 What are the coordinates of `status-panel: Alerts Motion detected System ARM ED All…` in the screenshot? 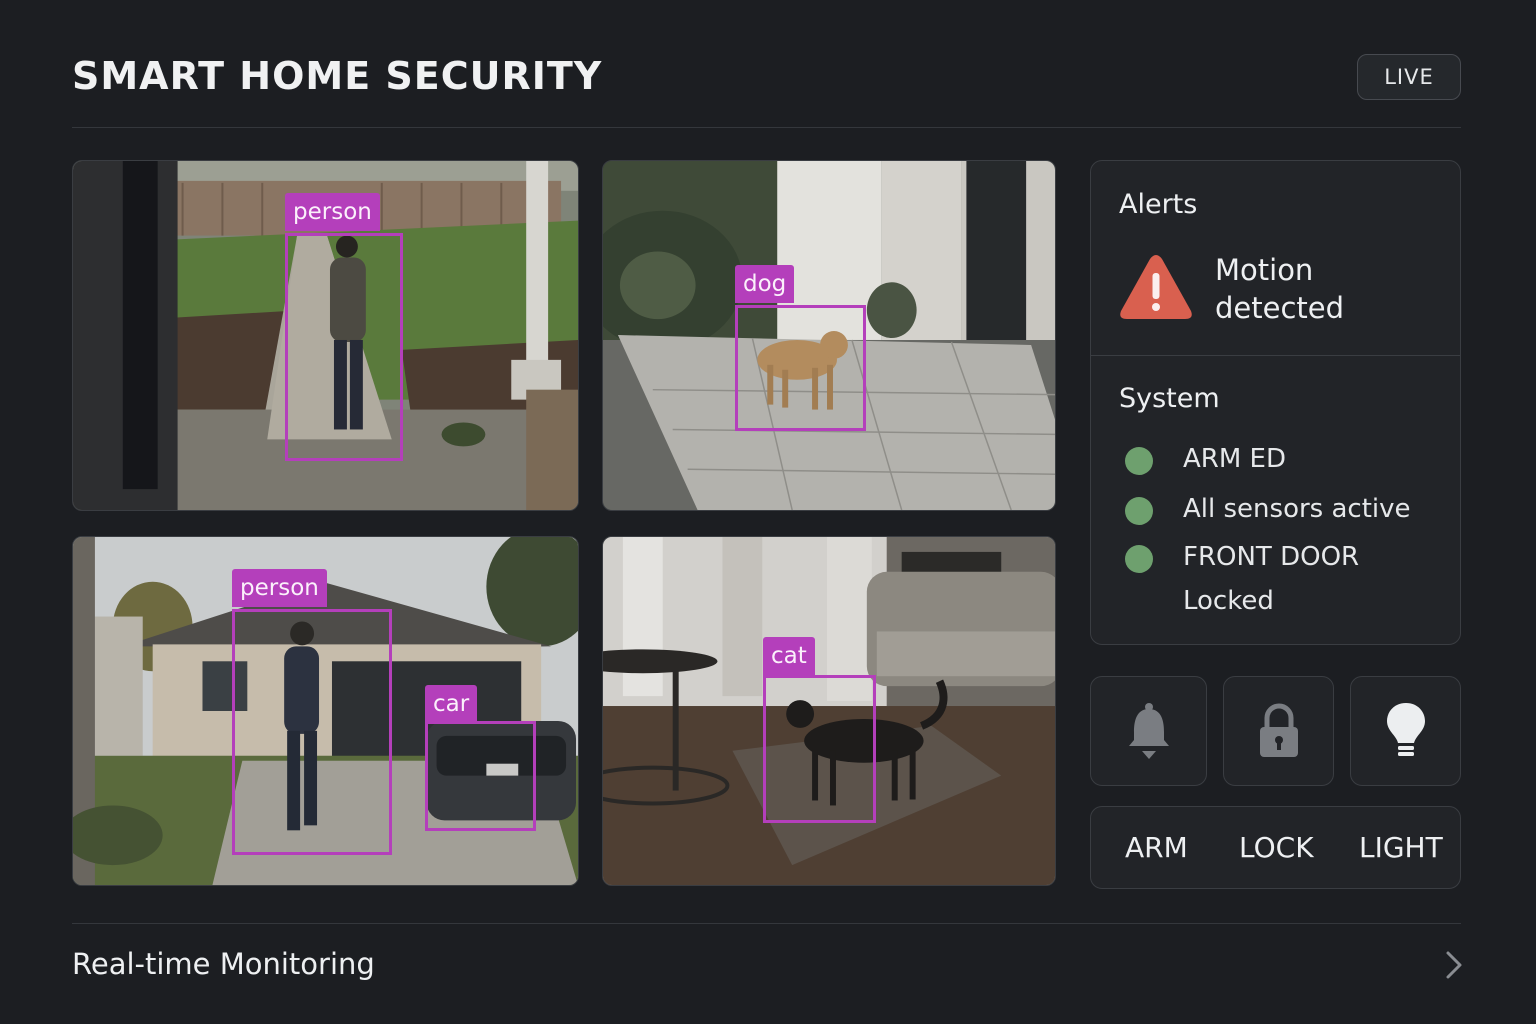 It's located at (1275, 402).